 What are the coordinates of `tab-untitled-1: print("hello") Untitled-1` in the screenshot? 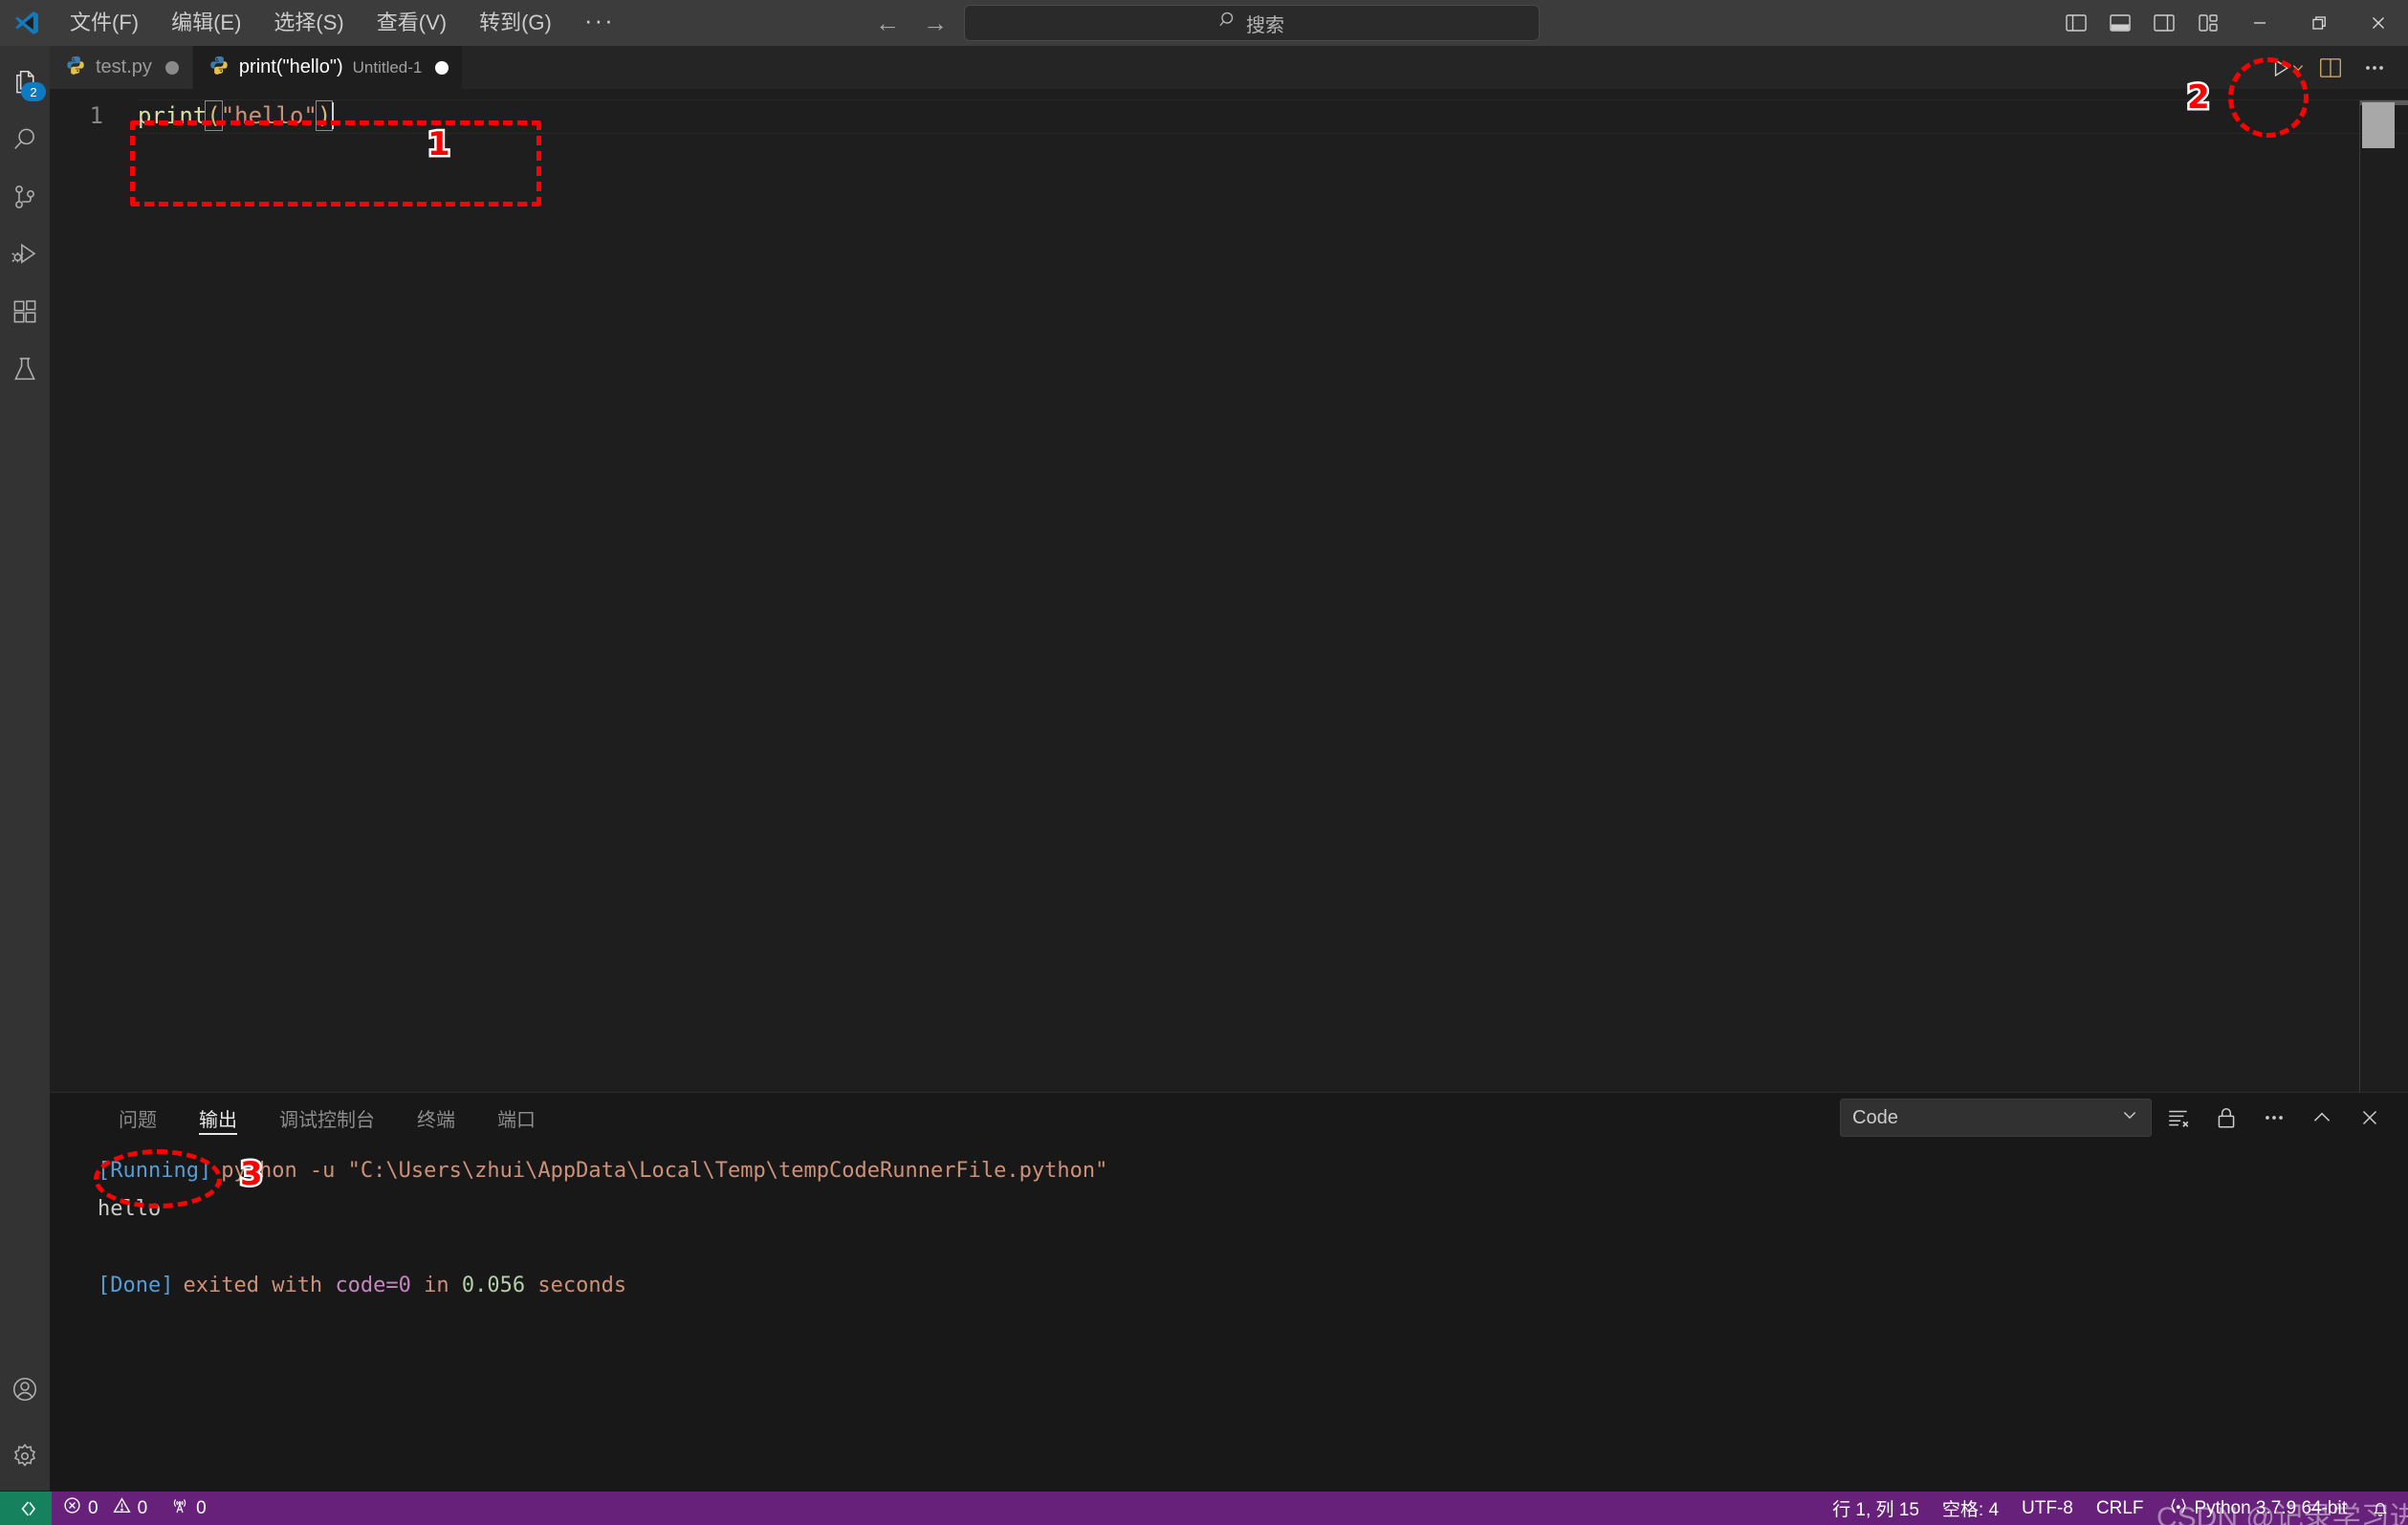 It's located at (328, 67).